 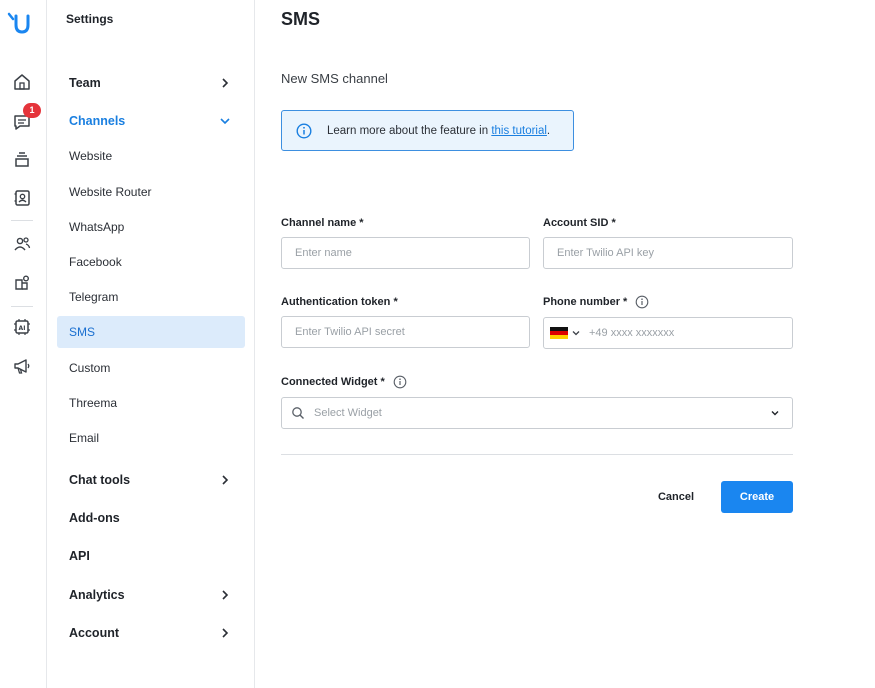 What do you see at coordinates (151, 368) in the screenshot?
I see `menu-item-custom: Custom` at bounding box center [151, 368].